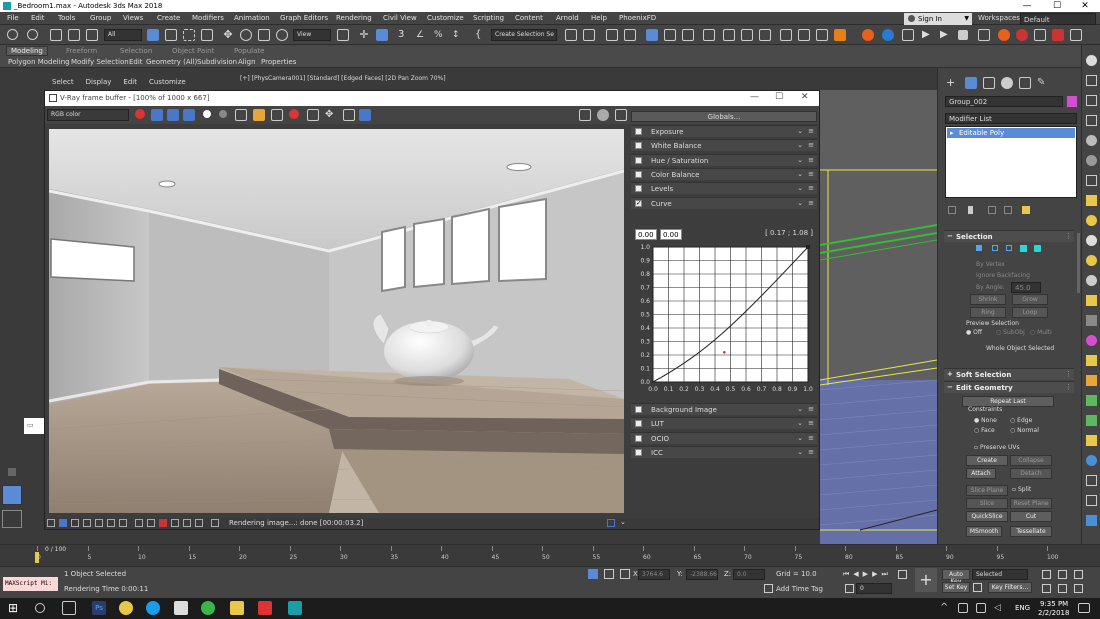 The image size is (1100, 619). I want to click on angle-field: 45.0, so click(1026, 287).